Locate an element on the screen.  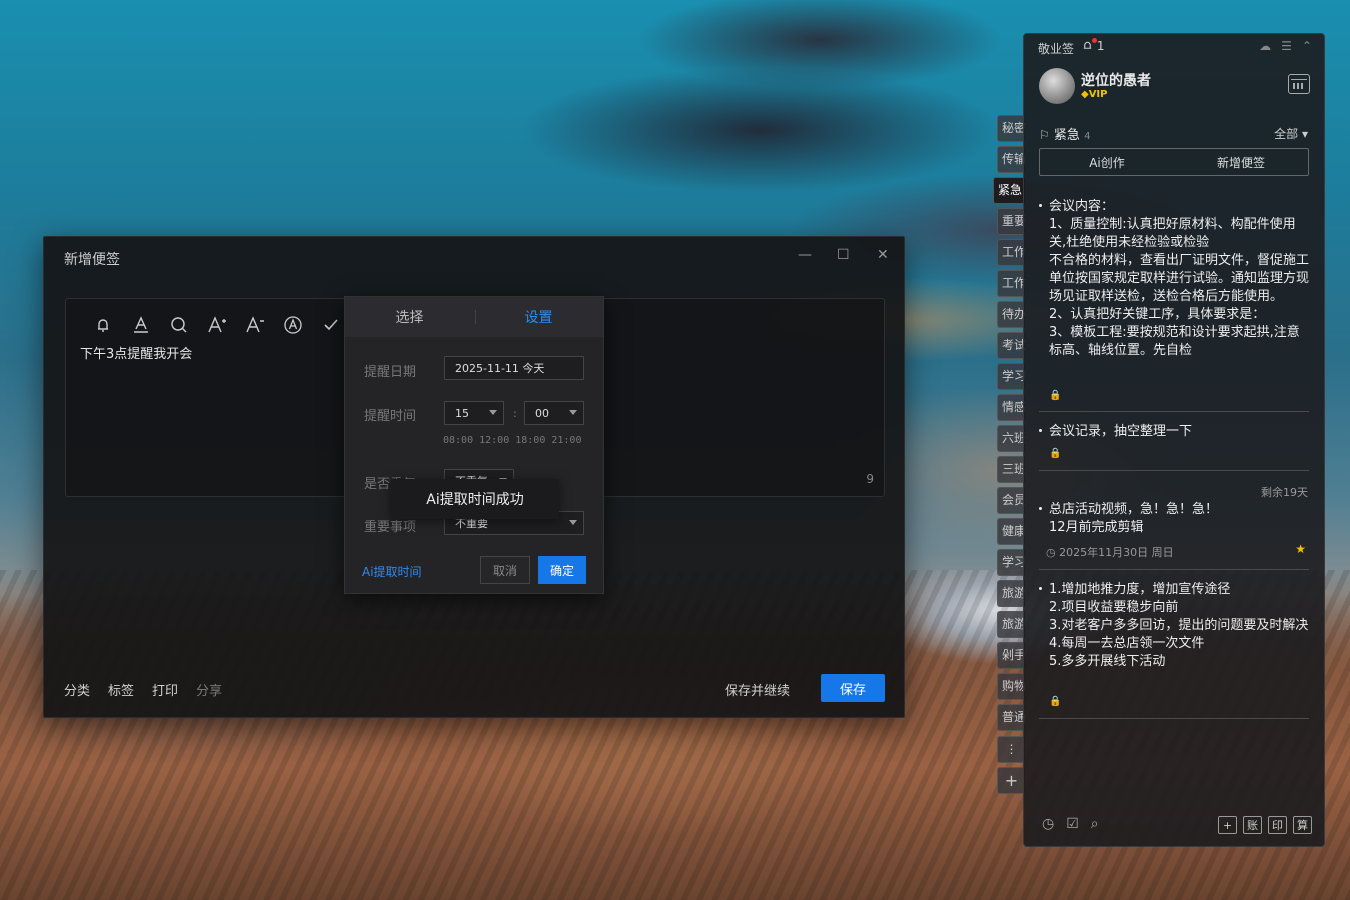
reminder-date: ◷ 2025年11月30日 周日 is located at coordinates (1110, 552).